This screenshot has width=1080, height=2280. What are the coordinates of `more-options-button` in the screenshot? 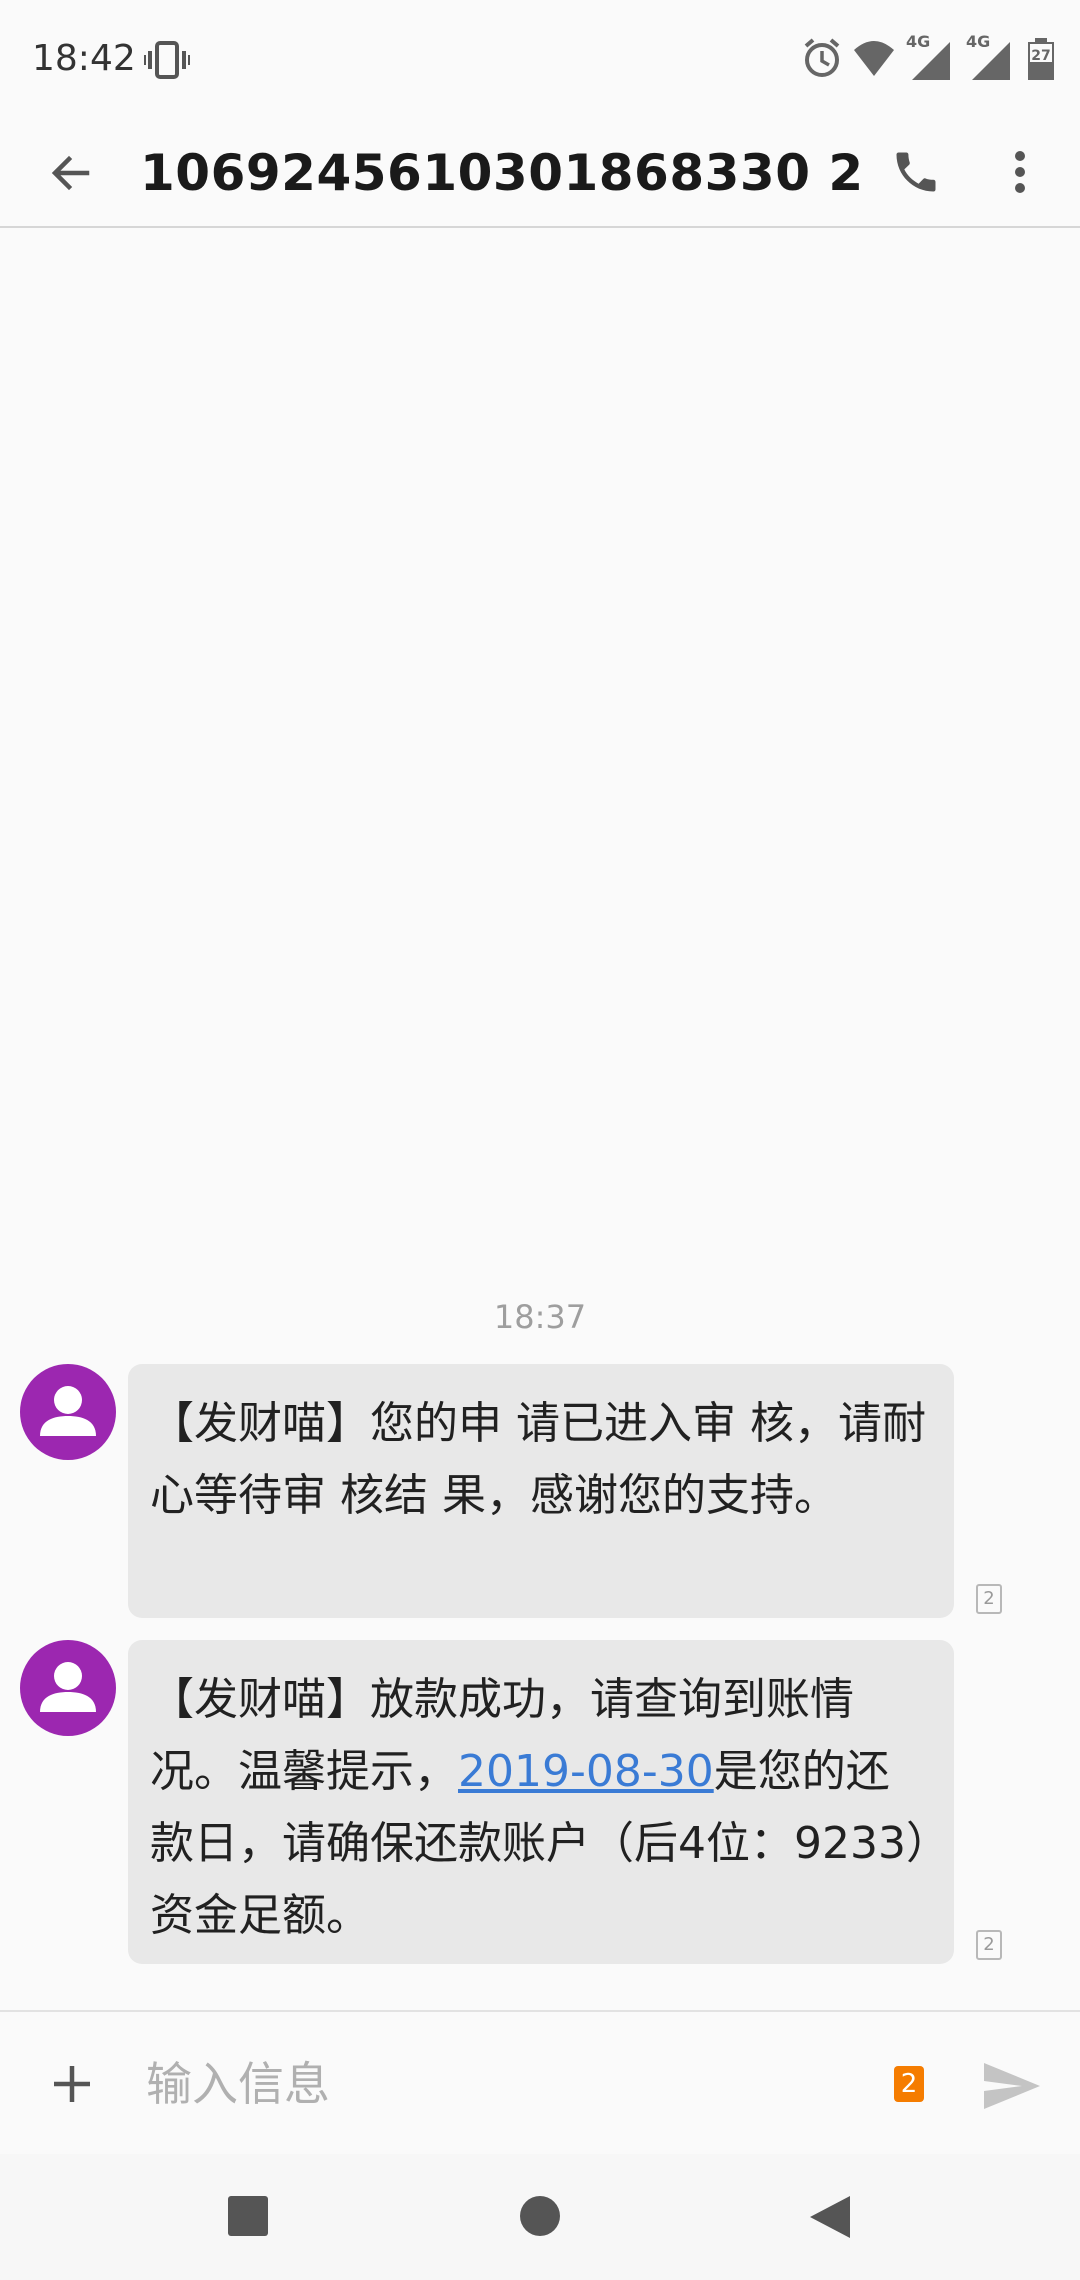 It's located at (1020, 172).